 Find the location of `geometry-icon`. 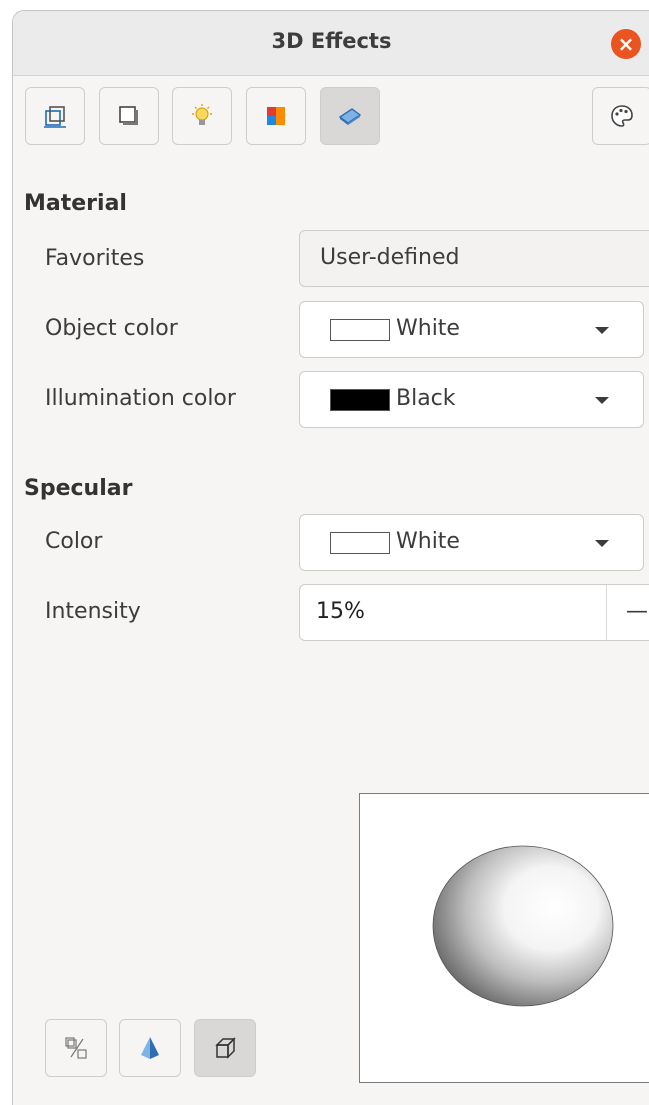

geometry-icon is located at coordinates (55, 117).